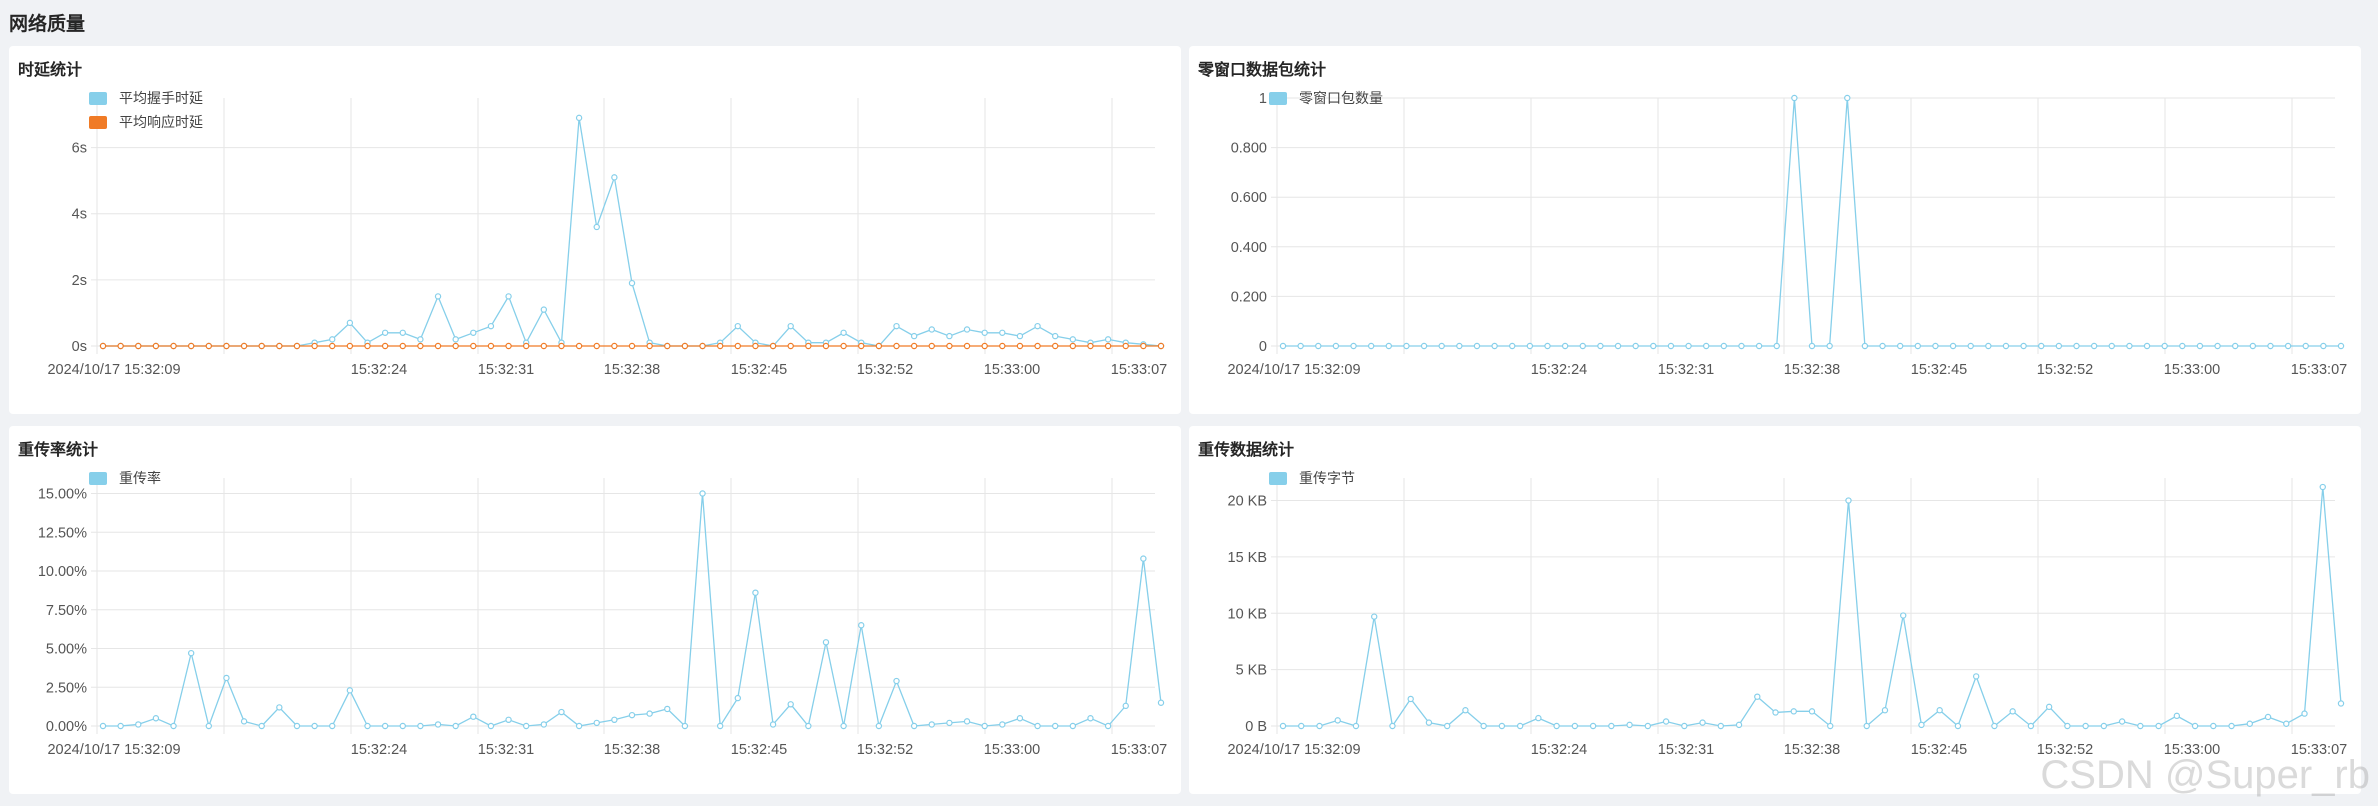  I want to click on legend-swatch, so click(98, 478).